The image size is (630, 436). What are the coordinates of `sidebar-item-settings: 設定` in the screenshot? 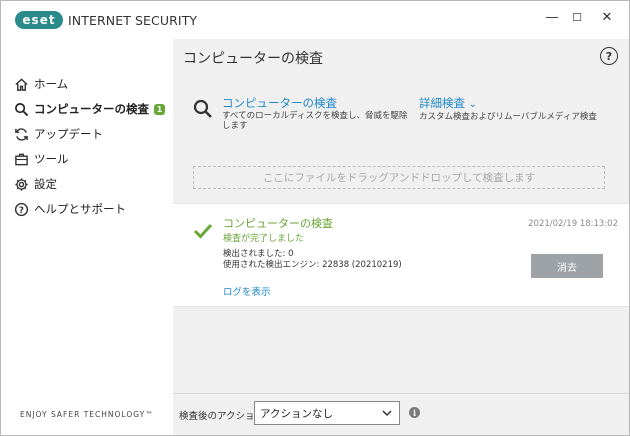 It's located at (35, 184).